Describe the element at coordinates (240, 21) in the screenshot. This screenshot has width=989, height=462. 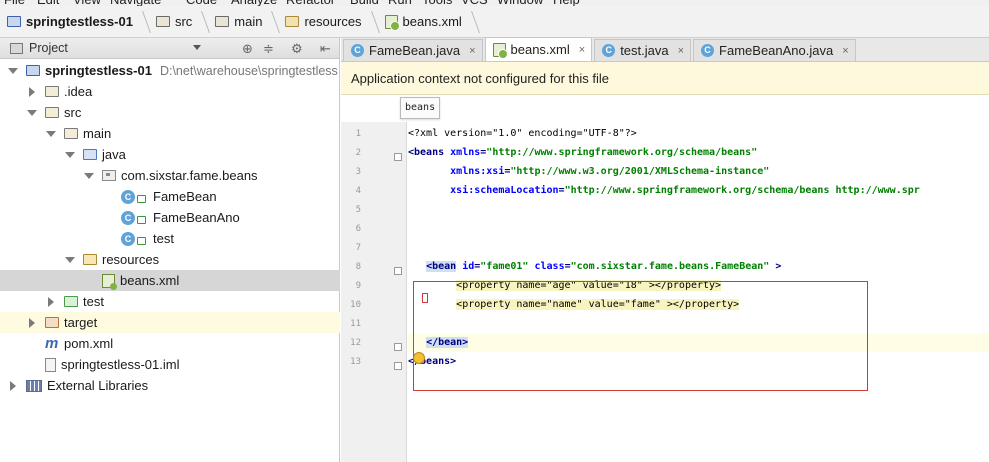
I see `breadcrumb-main: main` at that location.